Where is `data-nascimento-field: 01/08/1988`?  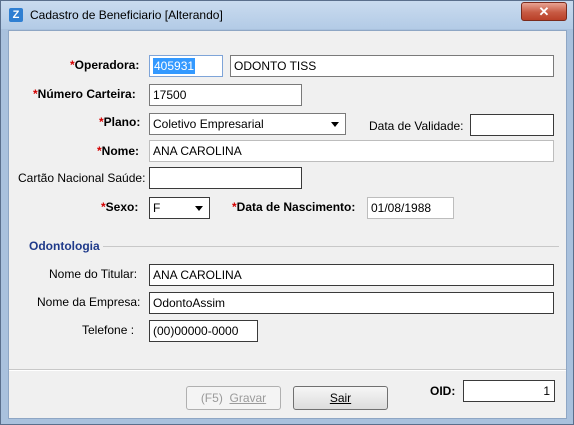 data-nascimento-field: 01/08/1988 is located at coordinates (410, 208).